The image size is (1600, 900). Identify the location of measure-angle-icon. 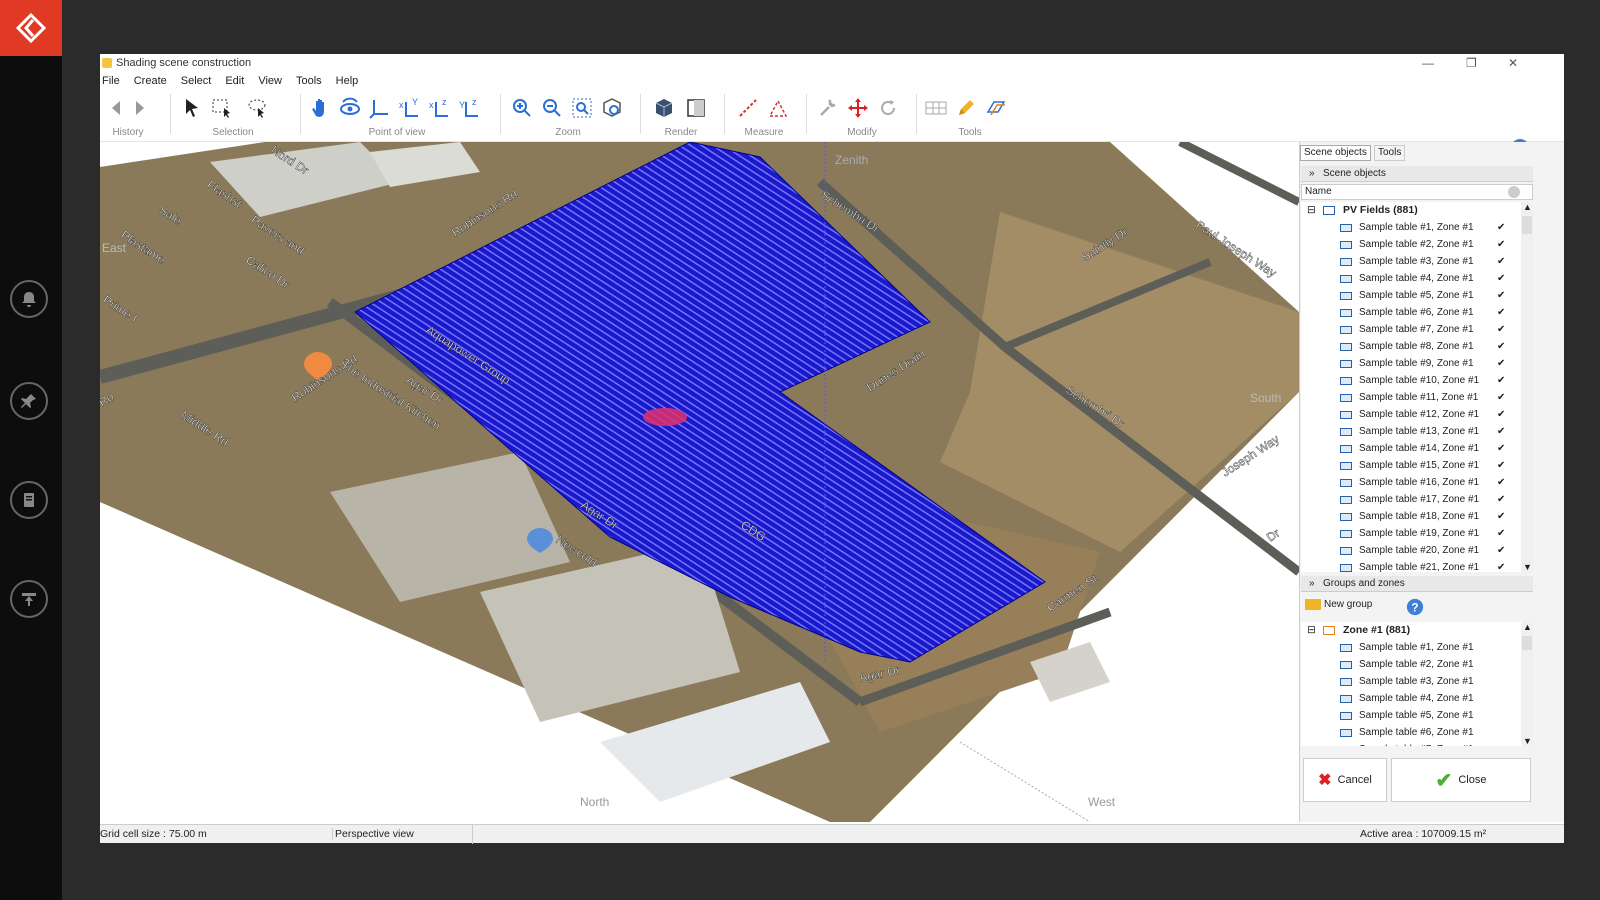
(778, 108).